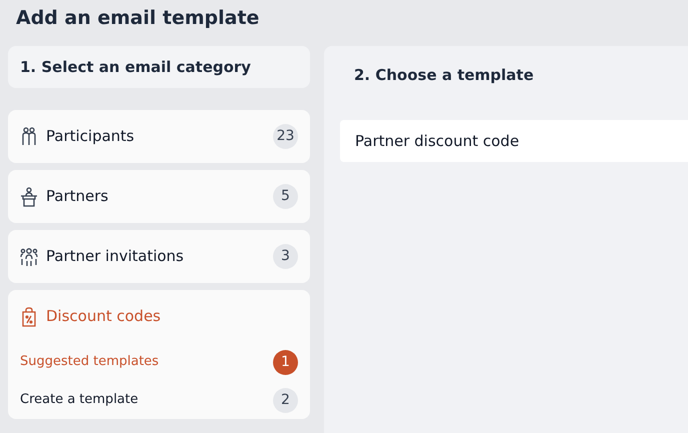  What do you see at coordinates (444, 75) in the screenshot?
I see `template-heading: 2. Choose a template` at bounding box center [444, 75].